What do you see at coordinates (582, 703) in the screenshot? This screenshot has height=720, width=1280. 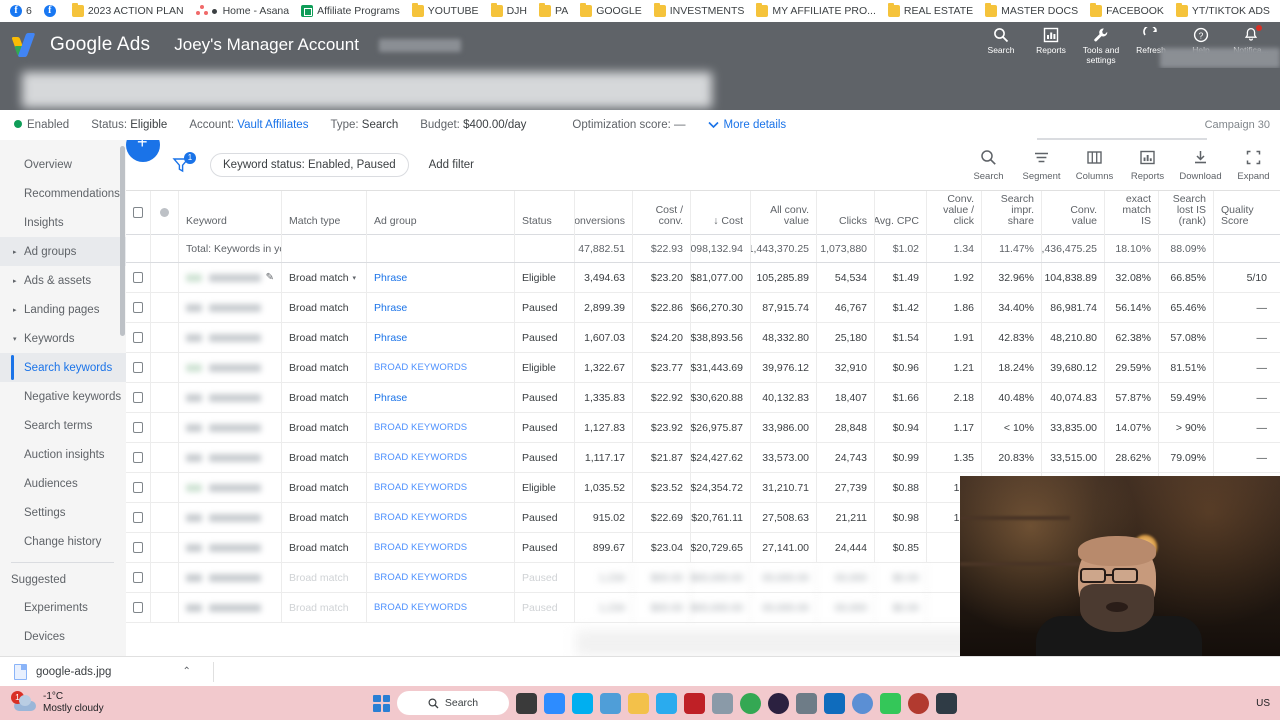 I see `skype-icon` at bounding box center [582, 703].